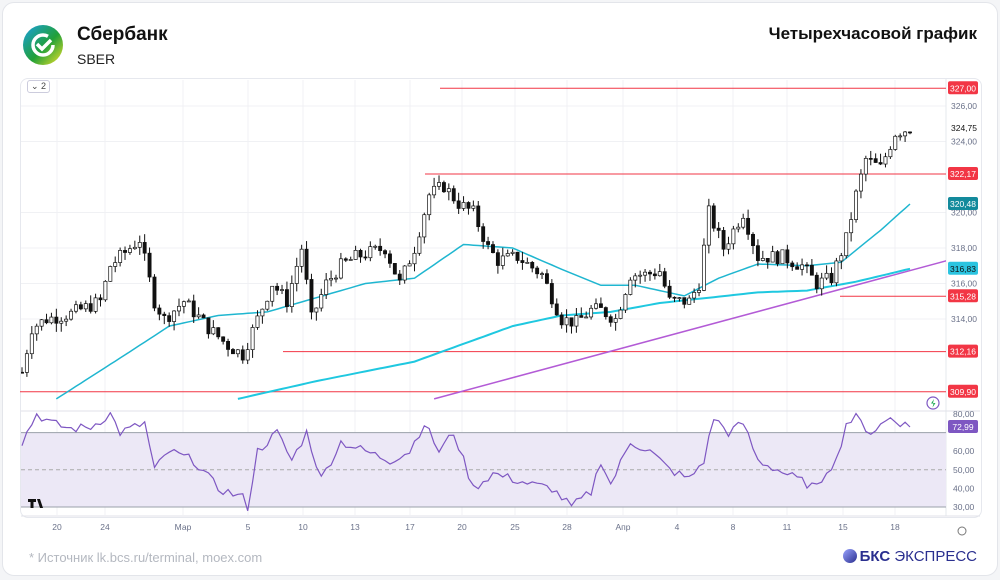 The image size is (1000, 580). I want to click on price-tick: 316,00, so click(964, 284).